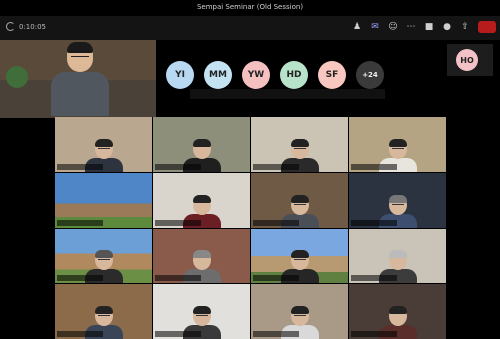 The height and width of the screenshot is (339, 500). Describe the element at coordinates (393, 27) in the screenshot. I see `reactions-icon: ☺` at that location.